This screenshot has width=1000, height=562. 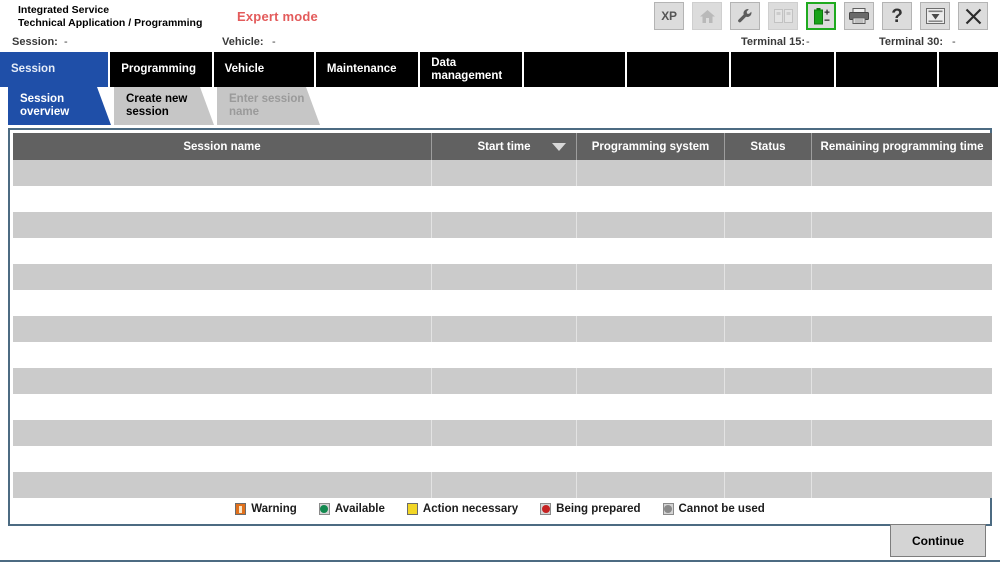 I want to click on column-header-session-name: Session name, so click(x=222, y=146).